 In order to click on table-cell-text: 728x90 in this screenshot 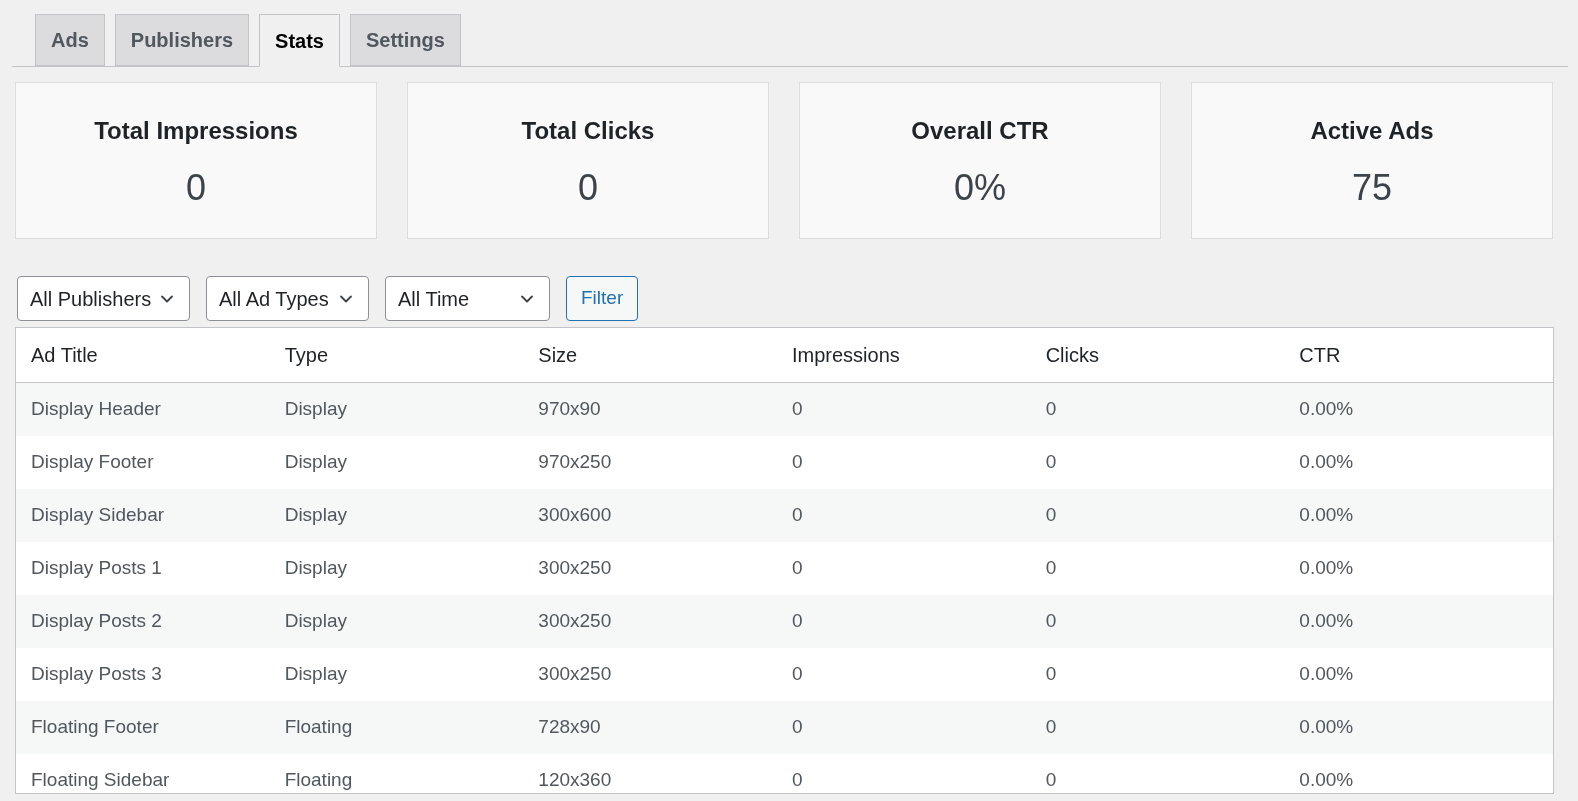, I will do `click(570, 727)`.